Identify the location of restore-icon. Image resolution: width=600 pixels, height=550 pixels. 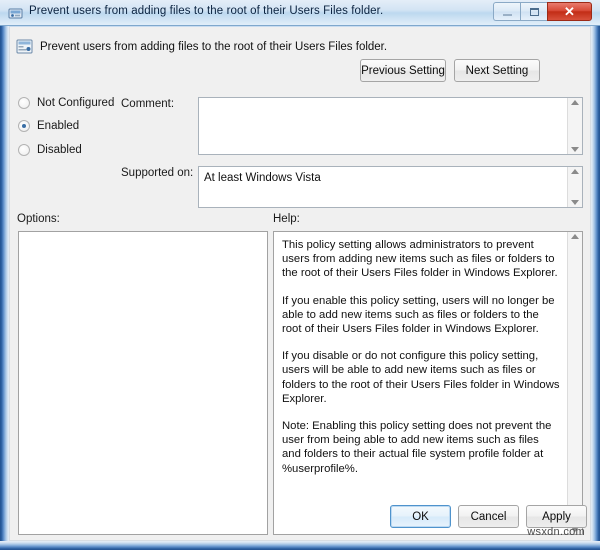
(534, 11).